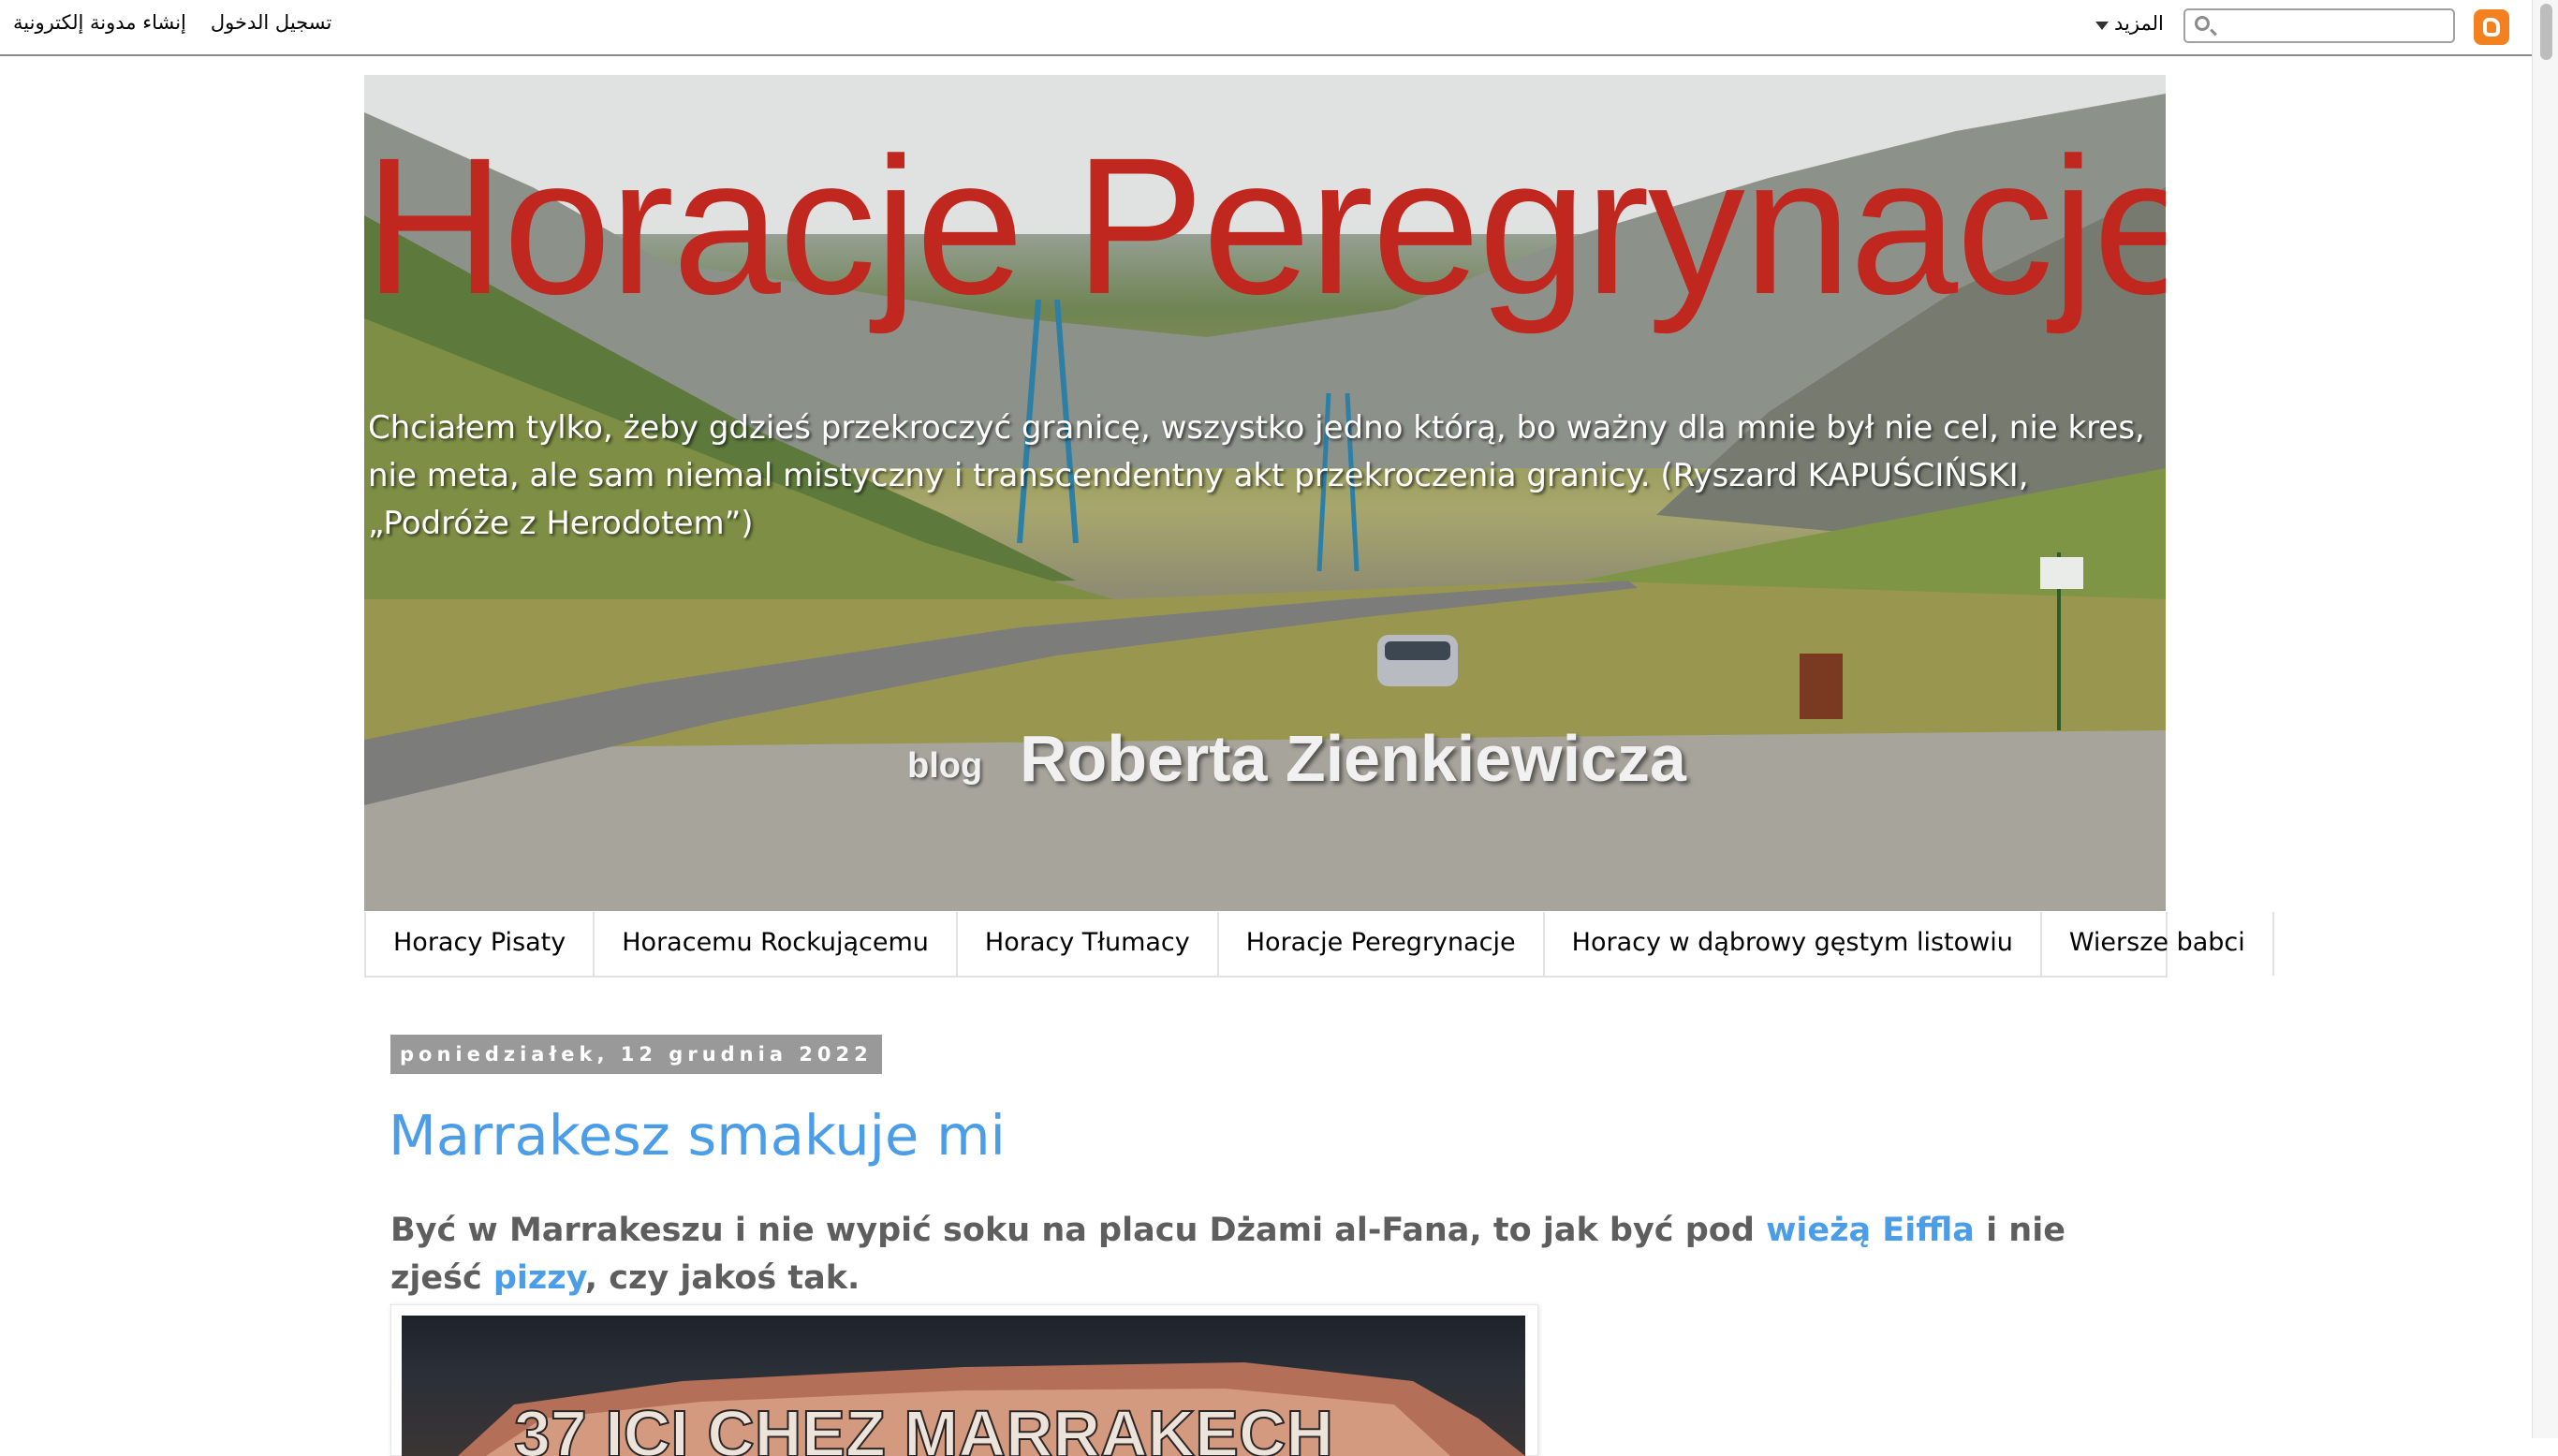 Image resolution: width=2558 pixels, height=1456 pixels. I want to click on post-image-graphic: 37 ICI CHEZ MARRAKECH, so click(991, 1409).